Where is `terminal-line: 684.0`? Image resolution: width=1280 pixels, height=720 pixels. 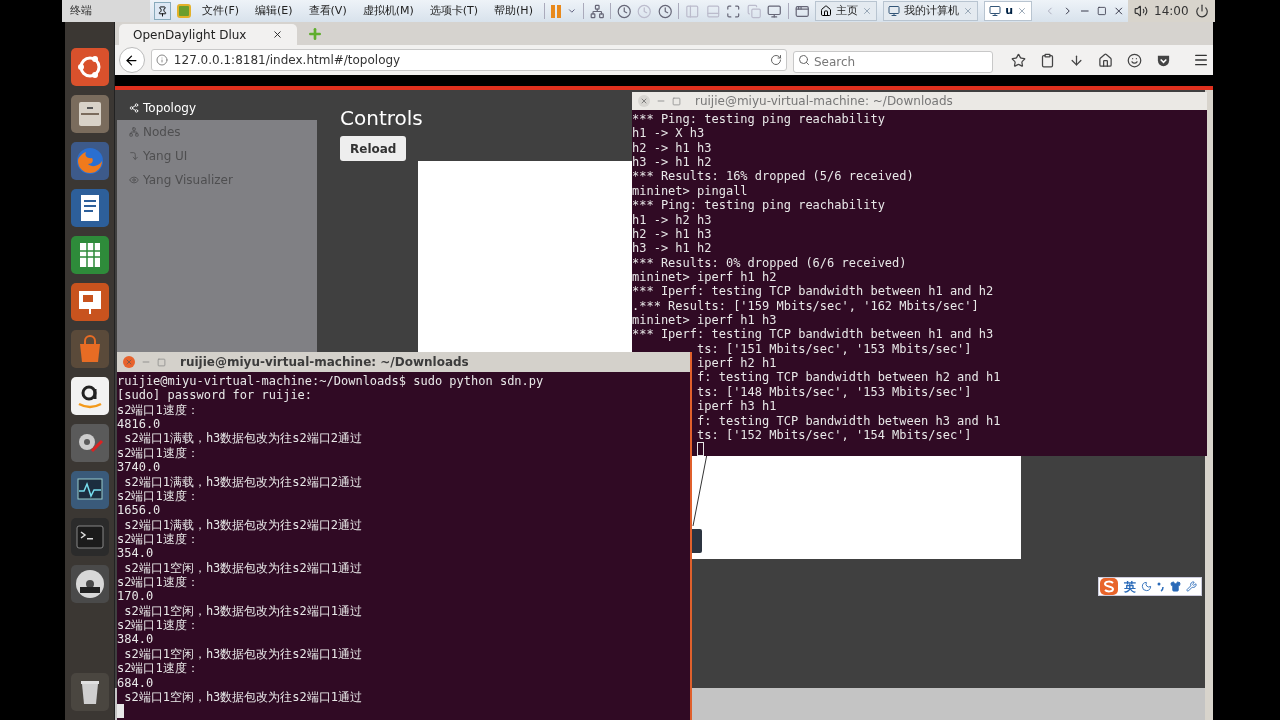 terminal-line: 684.0 is located at coordinates (135, 682).